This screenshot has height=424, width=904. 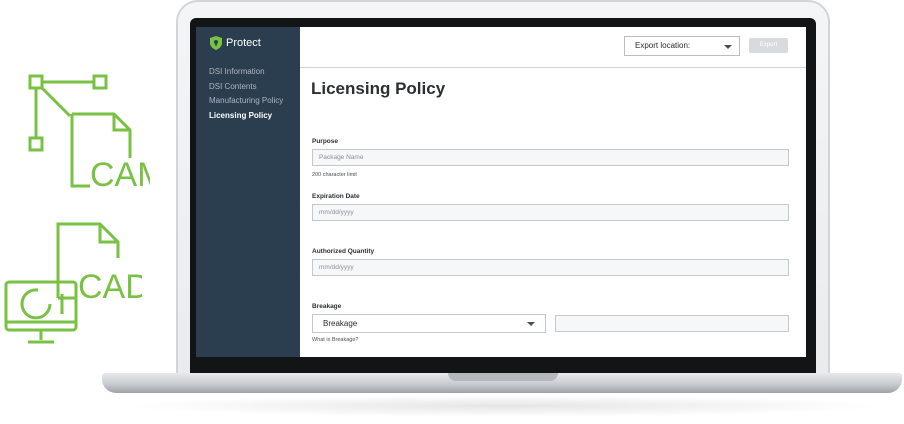 I want to click on sidebar-item-dsi-information: DSI Information, so click(x=246, y=72).